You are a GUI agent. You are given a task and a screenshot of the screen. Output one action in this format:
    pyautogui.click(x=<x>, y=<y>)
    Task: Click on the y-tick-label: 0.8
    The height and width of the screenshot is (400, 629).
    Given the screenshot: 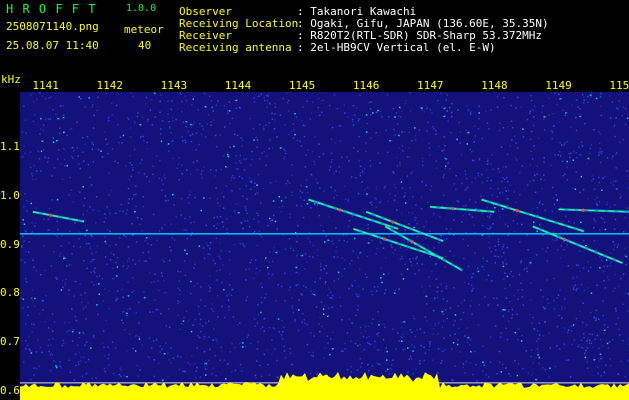 What is the action you would take?
    pyautogui.click(x=10, y=293)
    